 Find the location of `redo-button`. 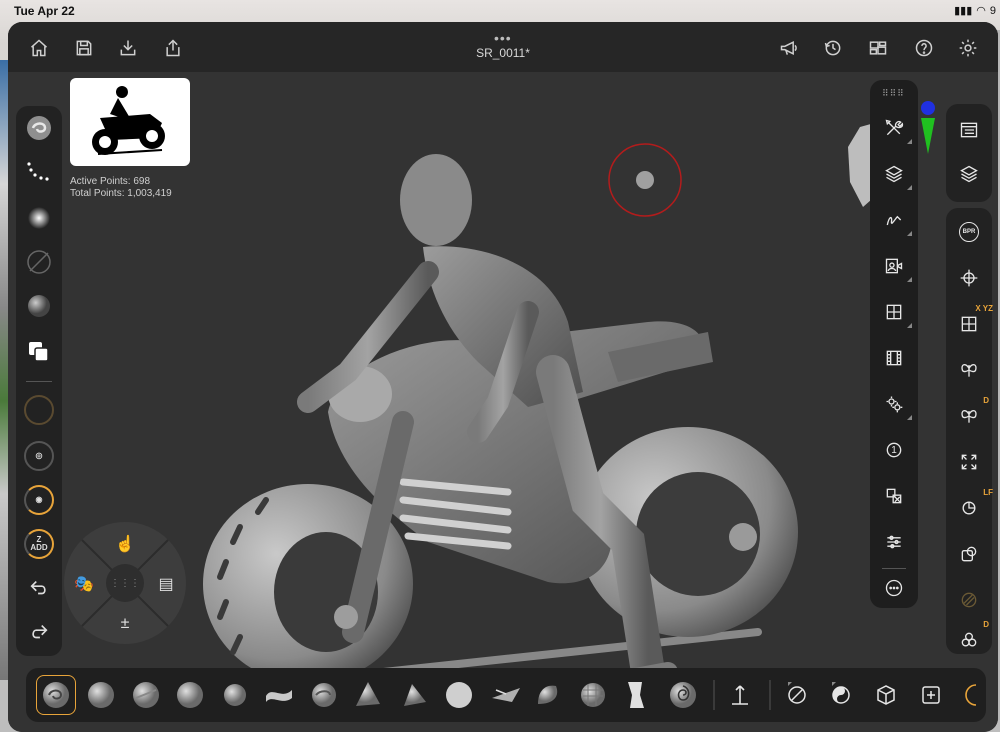

redo-button is located at coordinates (39, 632).